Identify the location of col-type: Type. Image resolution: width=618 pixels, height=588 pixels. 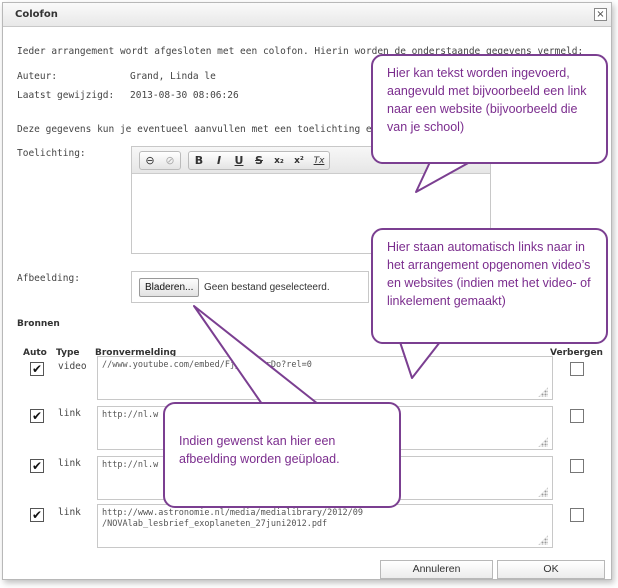
(68, 353).